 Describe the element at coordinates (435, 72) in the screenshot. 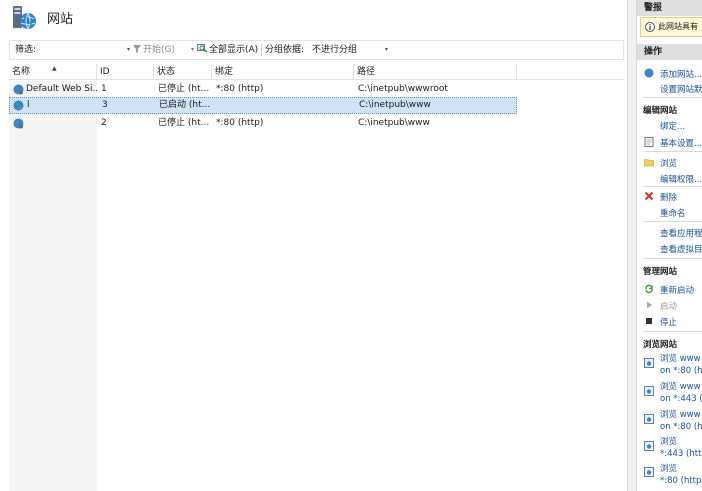

I see `column-header-path: 路径` at that location.